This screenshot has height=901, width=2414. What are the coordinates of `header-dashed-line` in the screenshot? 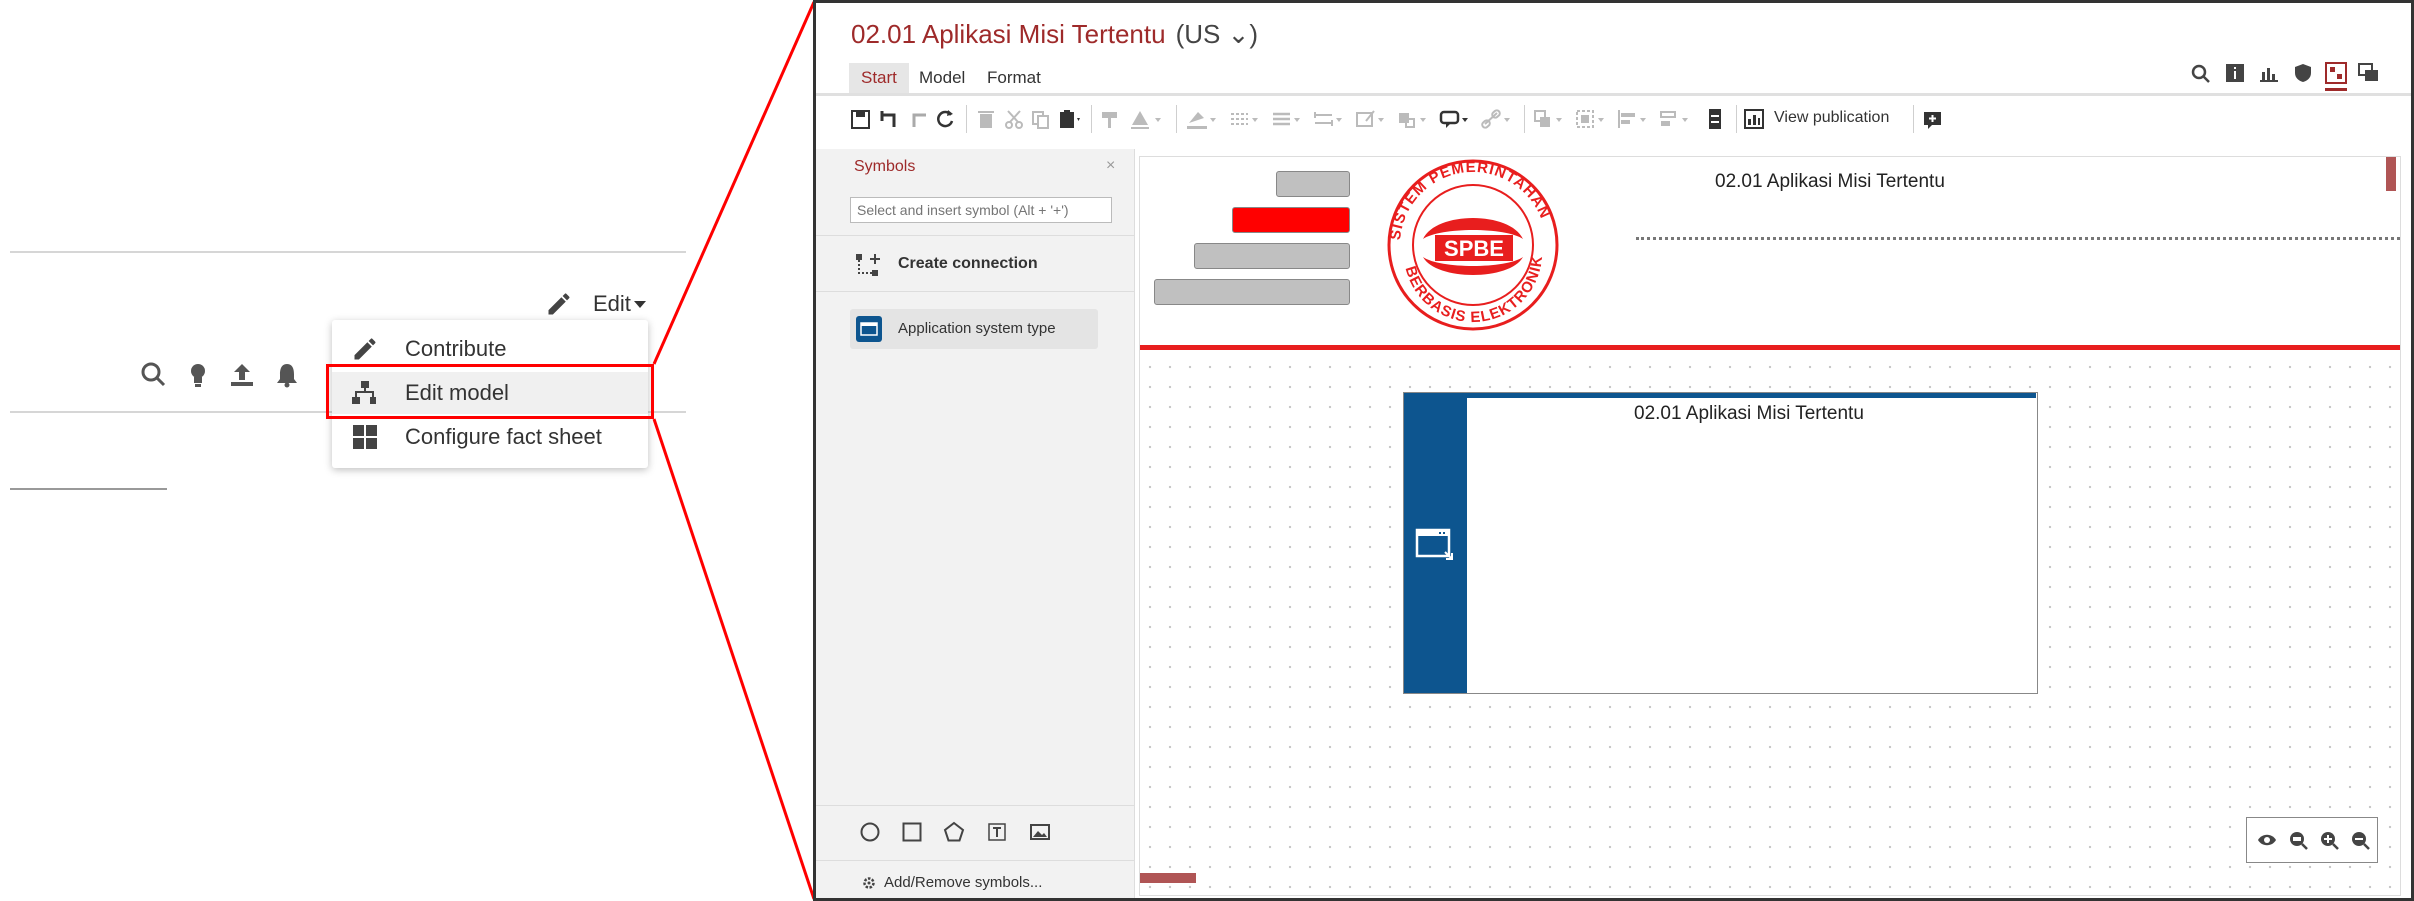 It's located at (2018, 238).